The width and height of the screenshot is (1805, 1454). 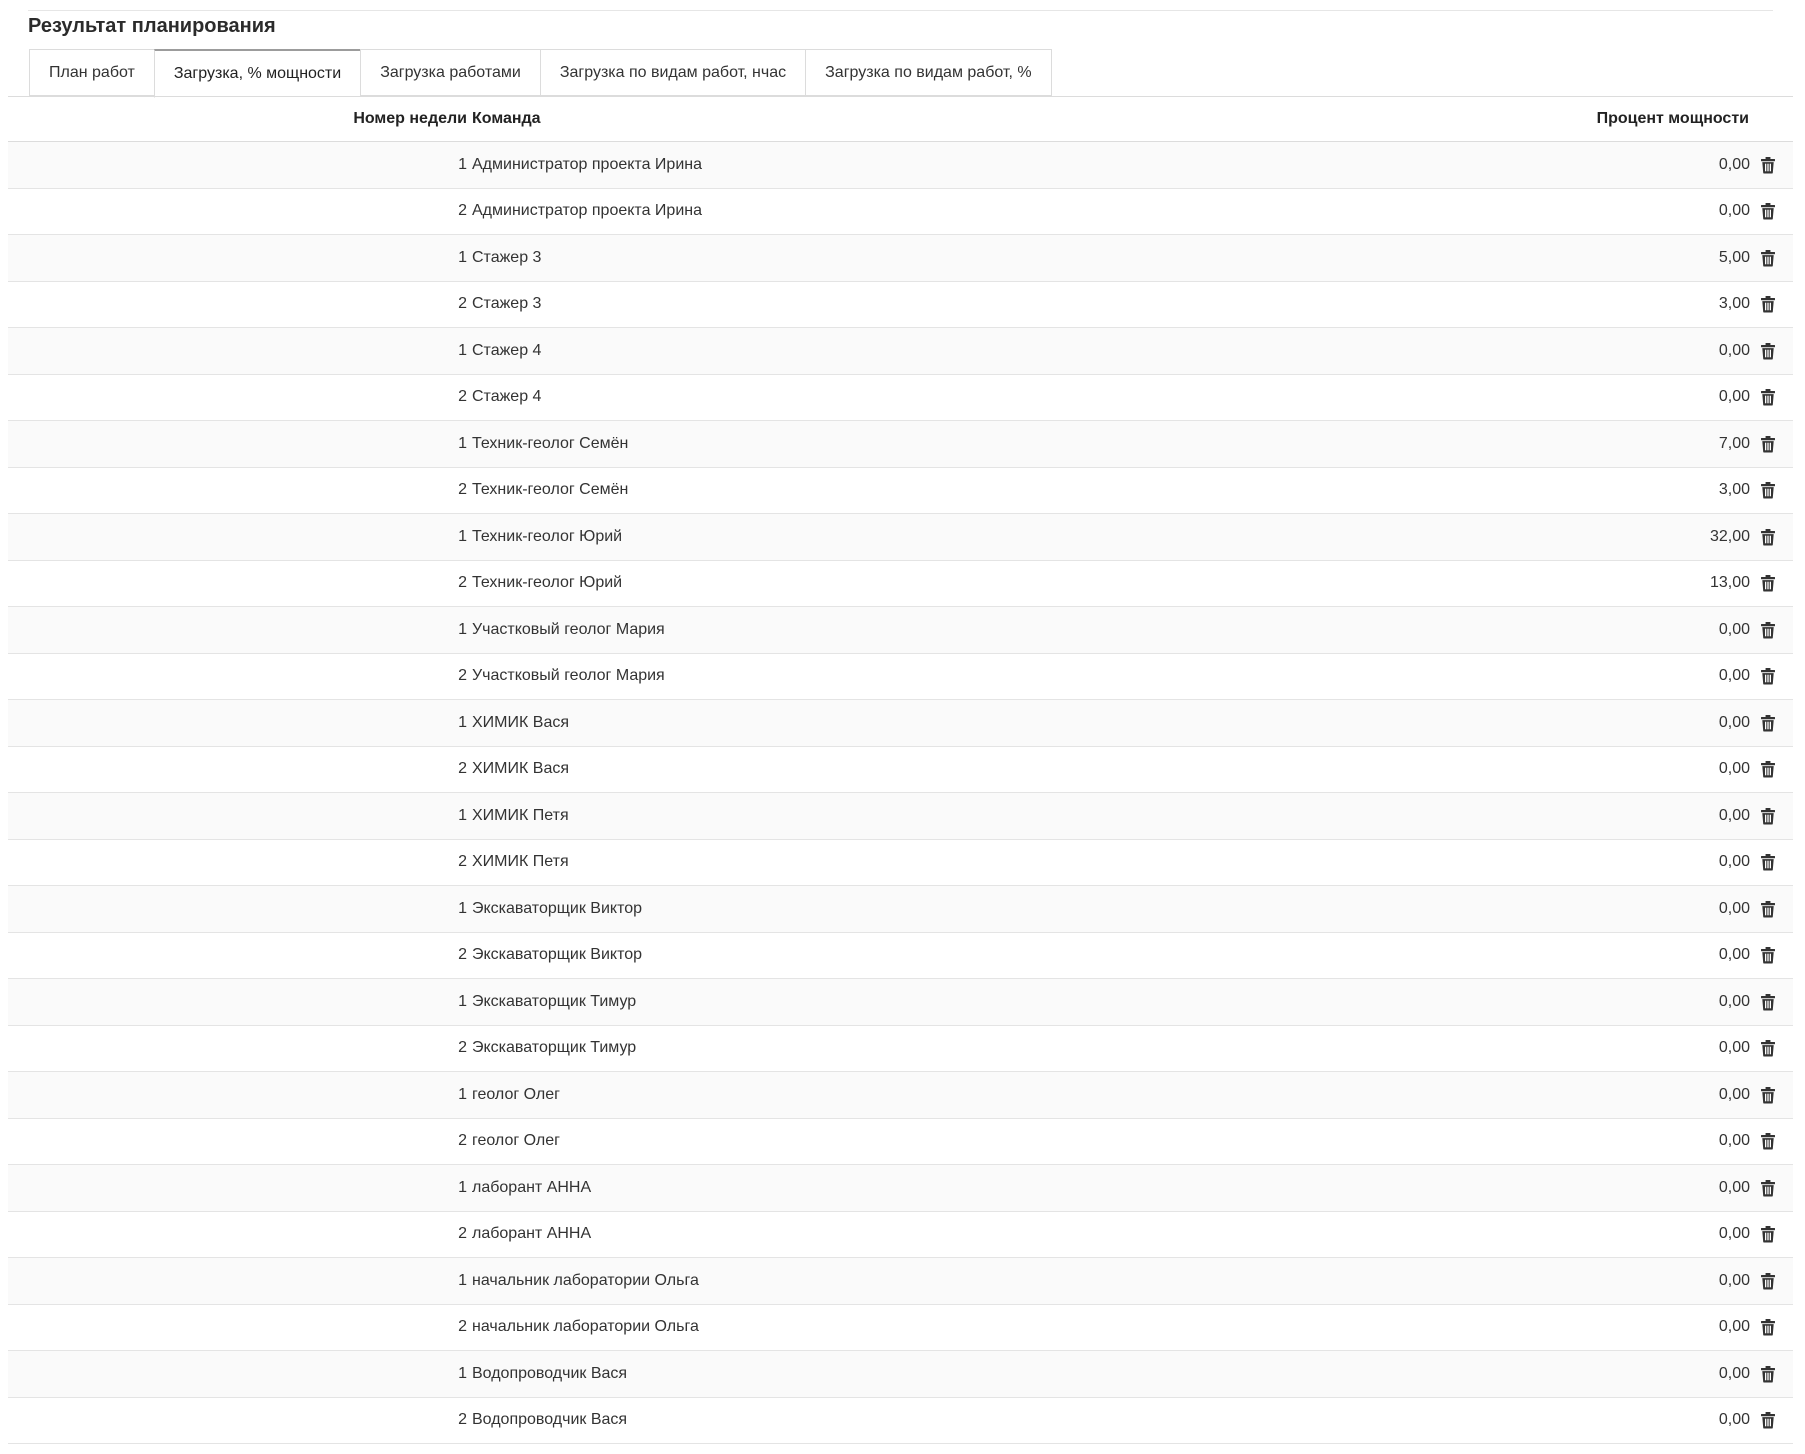 What do you see at coordinates (410, 119) in the screenshot?
I see `column-header-week: Номер недели` at bounding box center [410, 119].